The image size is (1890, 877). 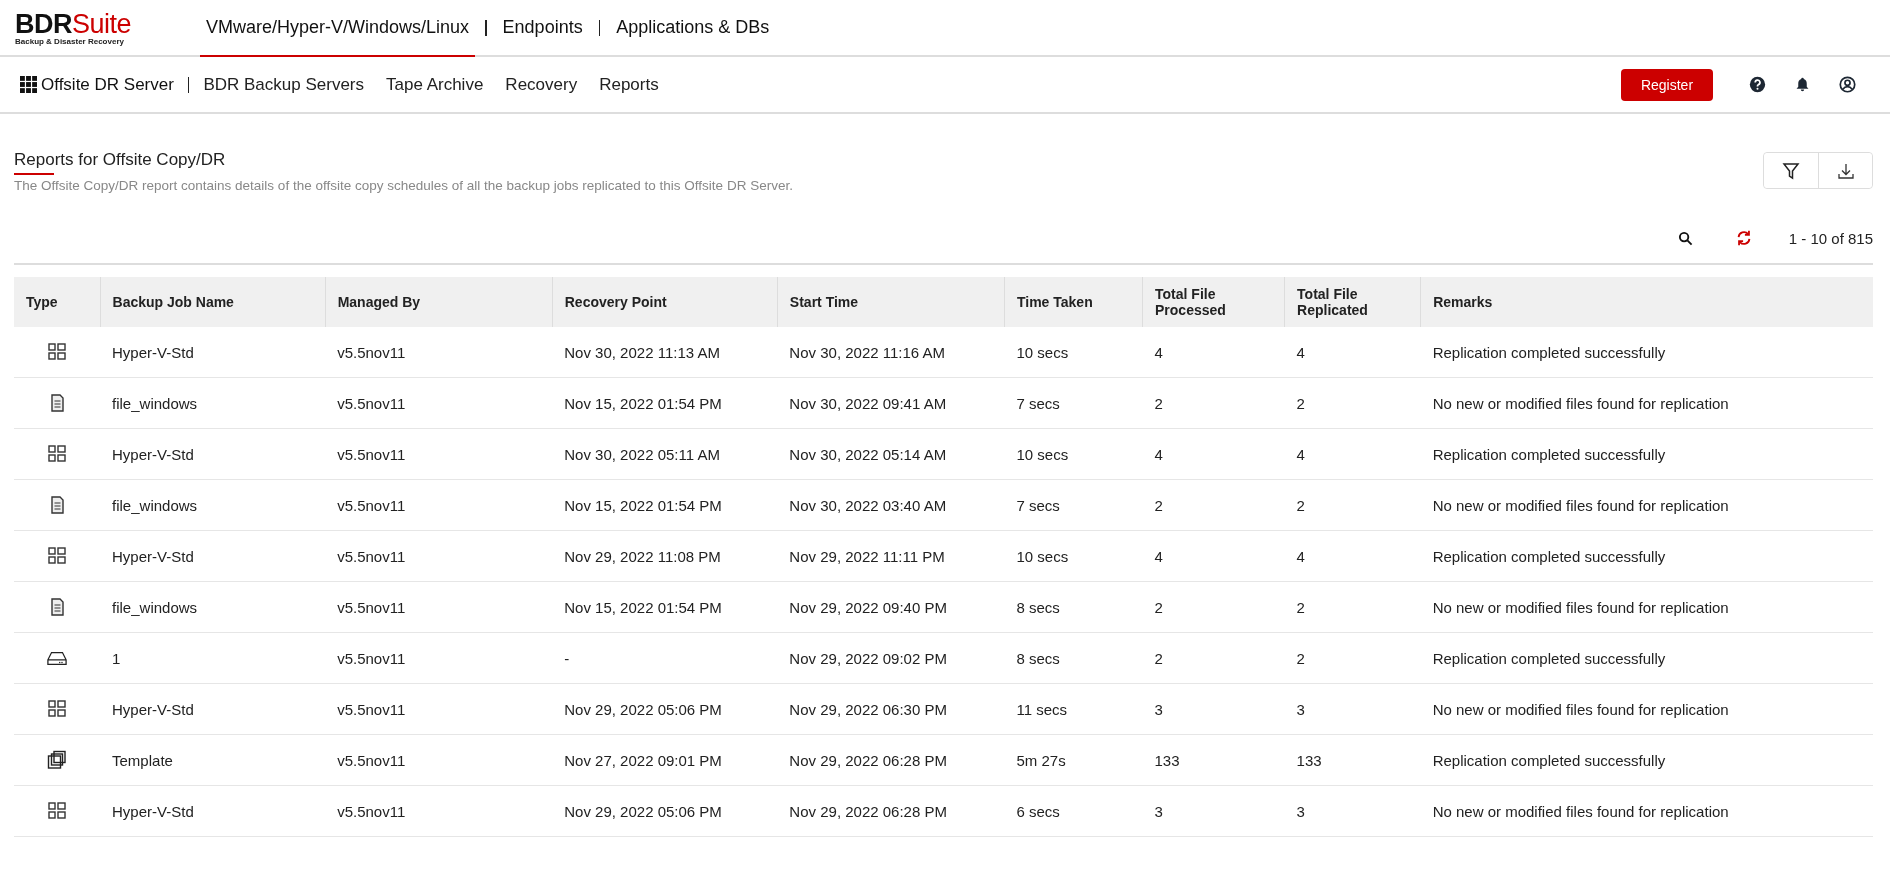 I want to click on column-header: Start Time, so click(x=891, y=302).